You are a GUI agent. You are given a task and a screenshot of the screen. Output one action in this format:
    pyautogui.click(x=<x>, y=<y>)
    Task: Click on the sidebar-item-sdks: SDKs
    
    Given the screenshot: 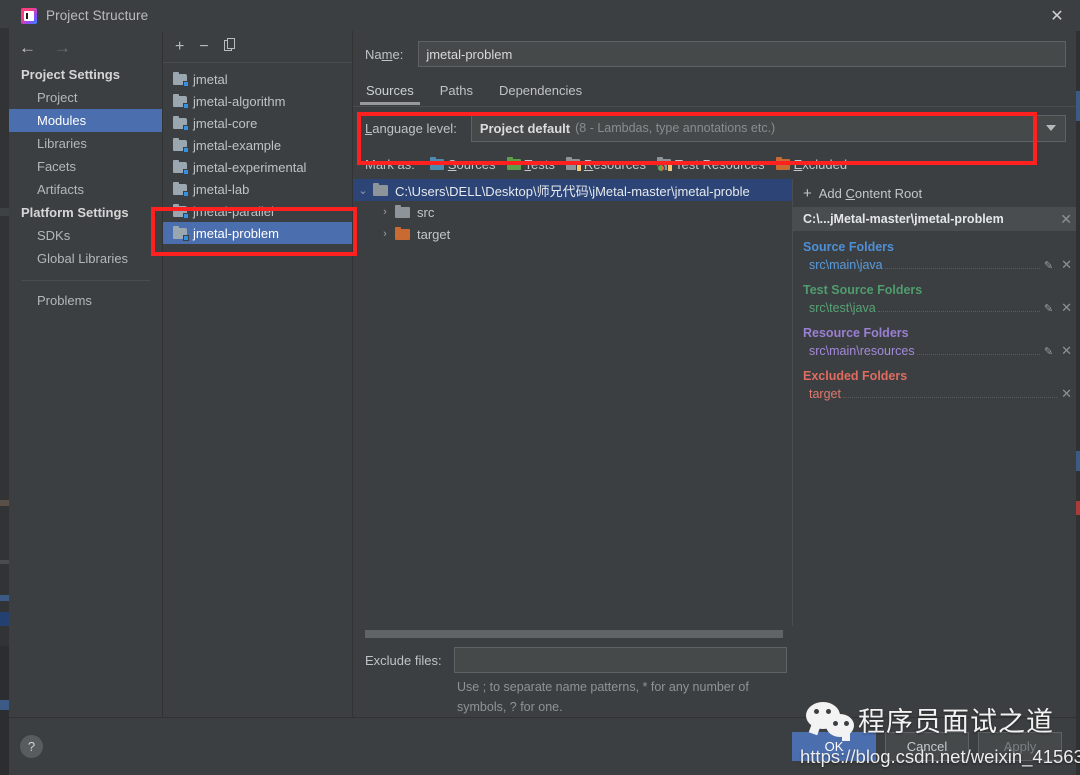 What is the action you would take?
    pyautogui.click(x=85, y=235)
    